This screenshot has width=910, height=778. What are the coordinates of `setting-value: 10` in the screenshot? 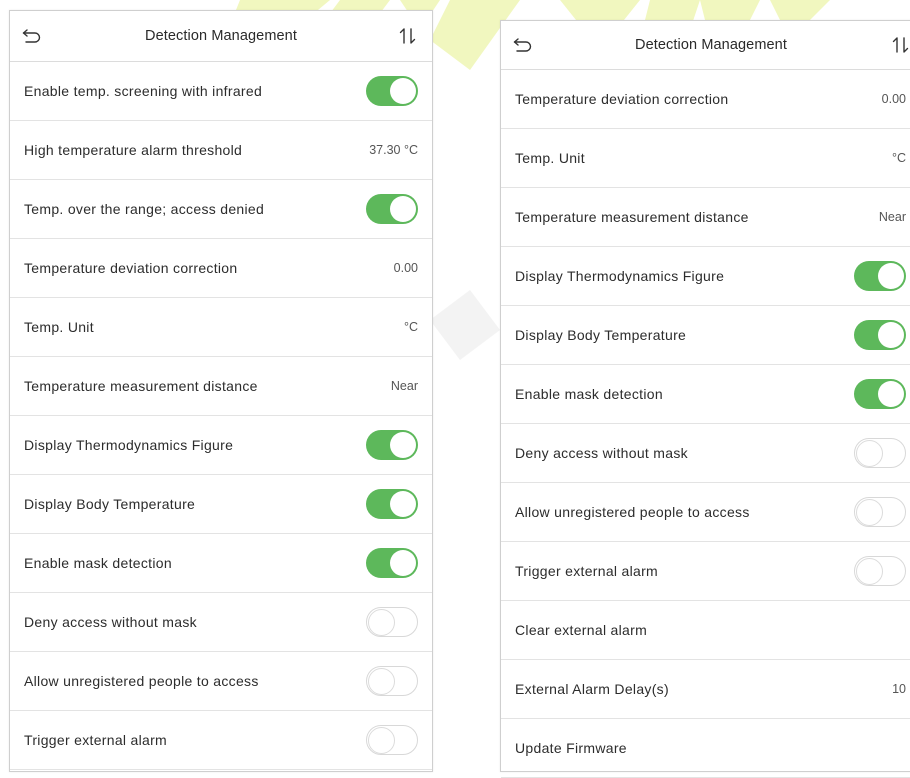 It's located at (899, 689).